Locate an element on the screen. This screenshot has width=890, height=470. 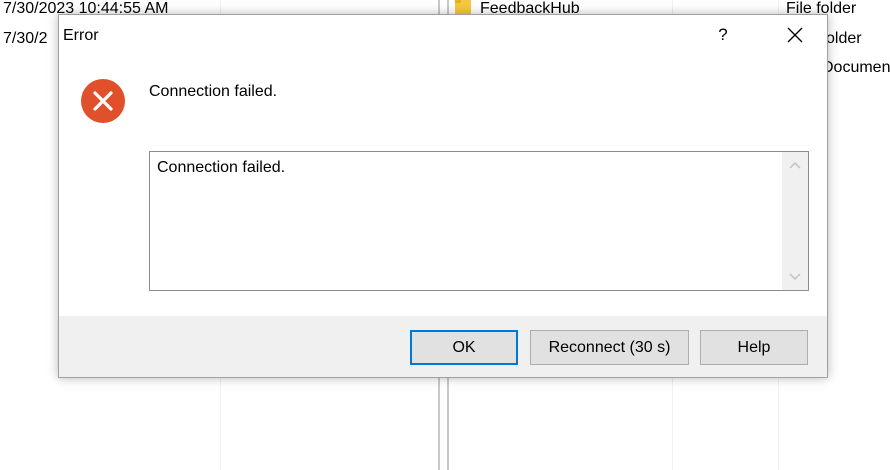
file-type: older is located at coordinates (844, 38).